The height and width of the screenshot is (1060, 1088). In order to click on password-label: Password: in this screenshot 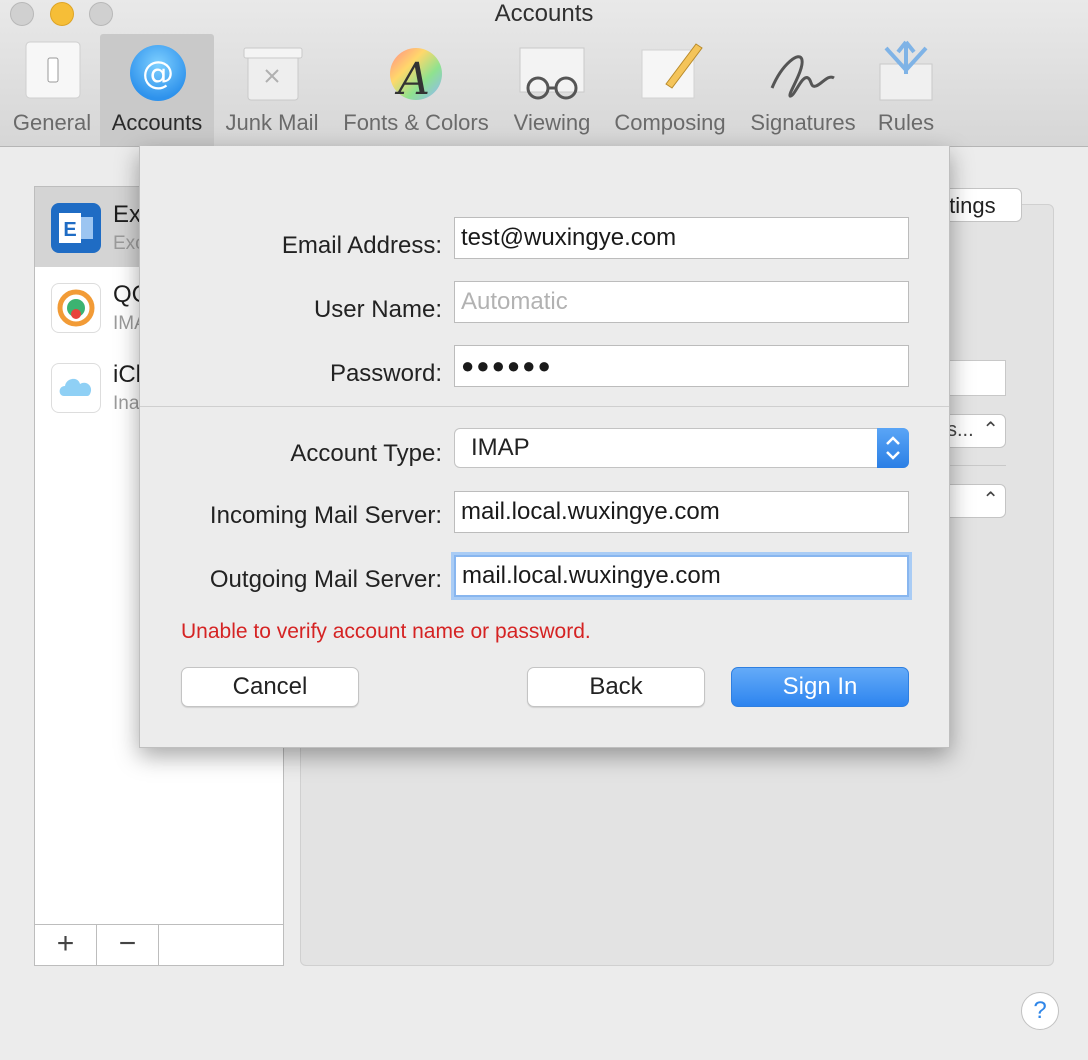, I will do `click(385, 373)`.